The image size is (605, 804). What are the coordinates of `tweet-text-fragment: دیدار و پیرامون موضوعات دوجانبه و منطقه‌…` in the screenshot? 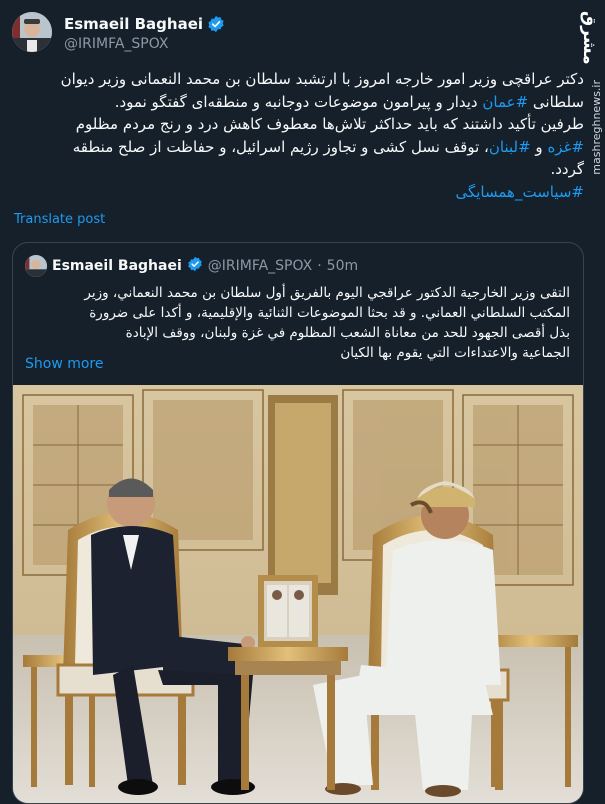 It's located at (298, 101).